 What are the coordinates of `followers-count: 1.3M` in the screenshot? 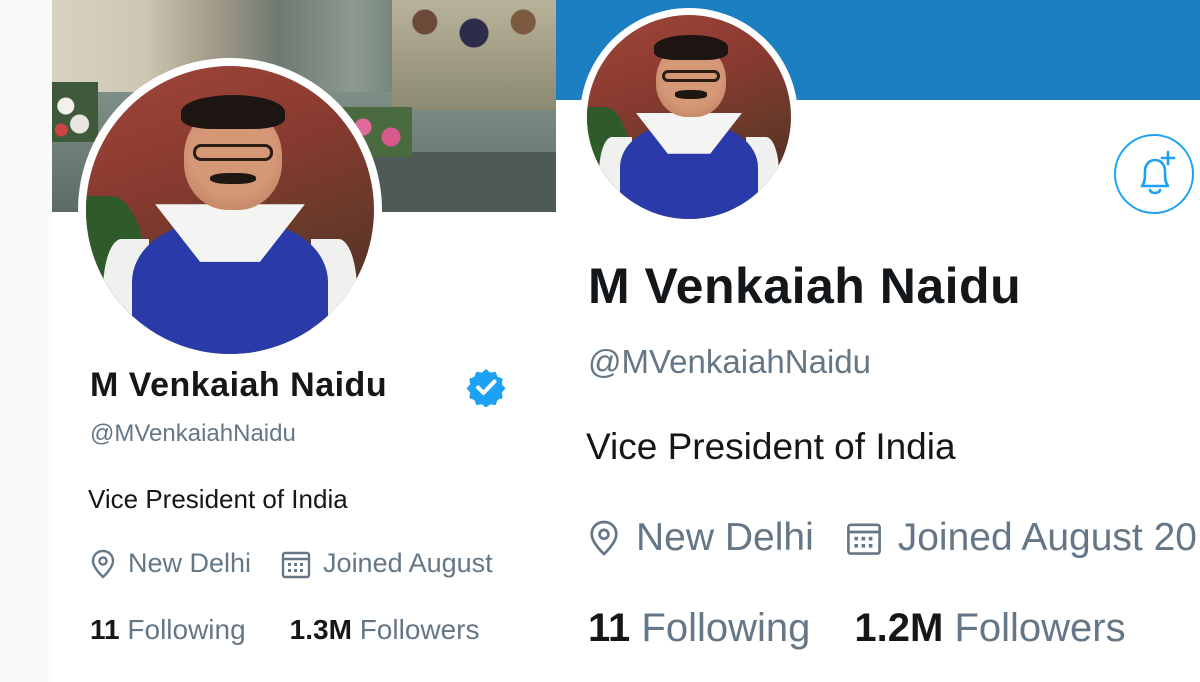 It's located at (320, 629).